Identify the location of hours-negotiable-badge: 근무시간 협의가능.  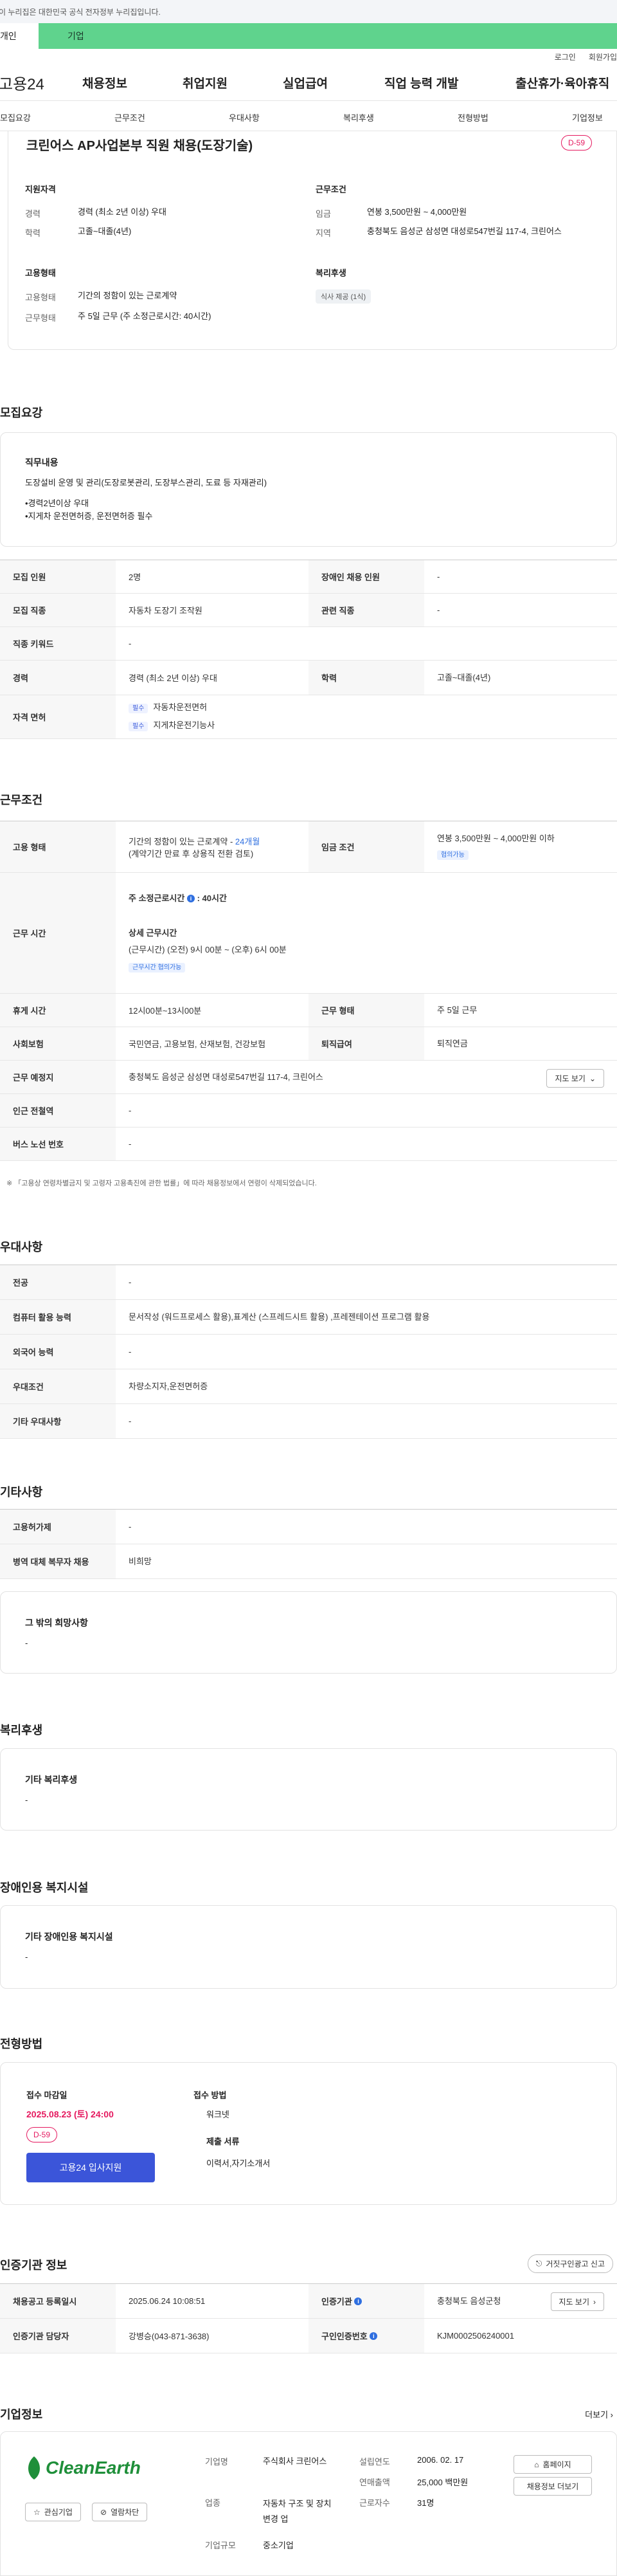
(158, 967).